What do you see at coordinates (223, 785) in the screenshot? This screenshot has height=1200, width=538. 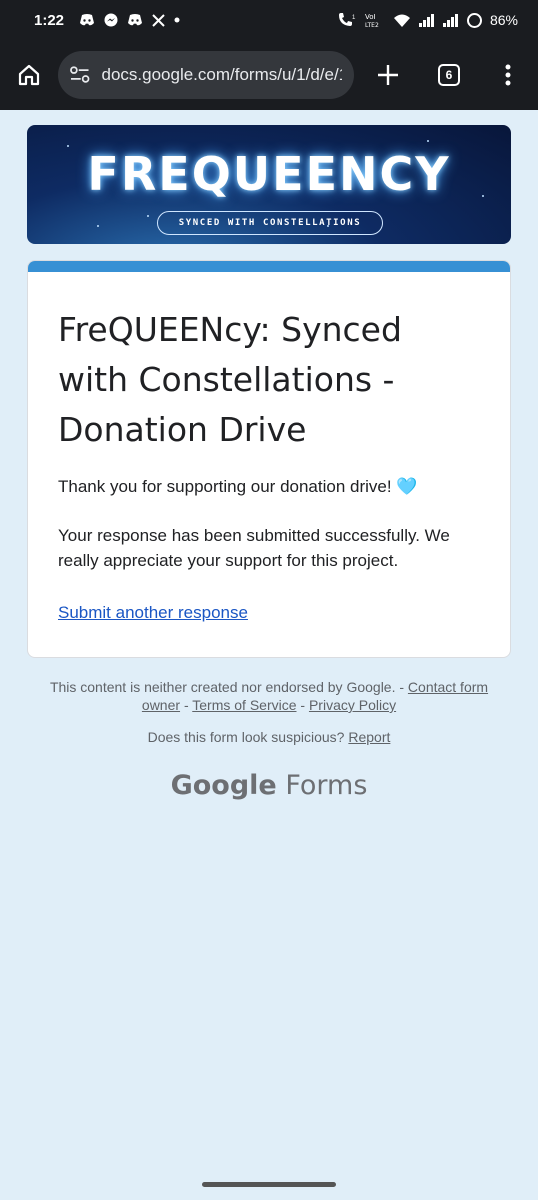 I see `google-wordmark: Google` at bounding box center [223, 785].